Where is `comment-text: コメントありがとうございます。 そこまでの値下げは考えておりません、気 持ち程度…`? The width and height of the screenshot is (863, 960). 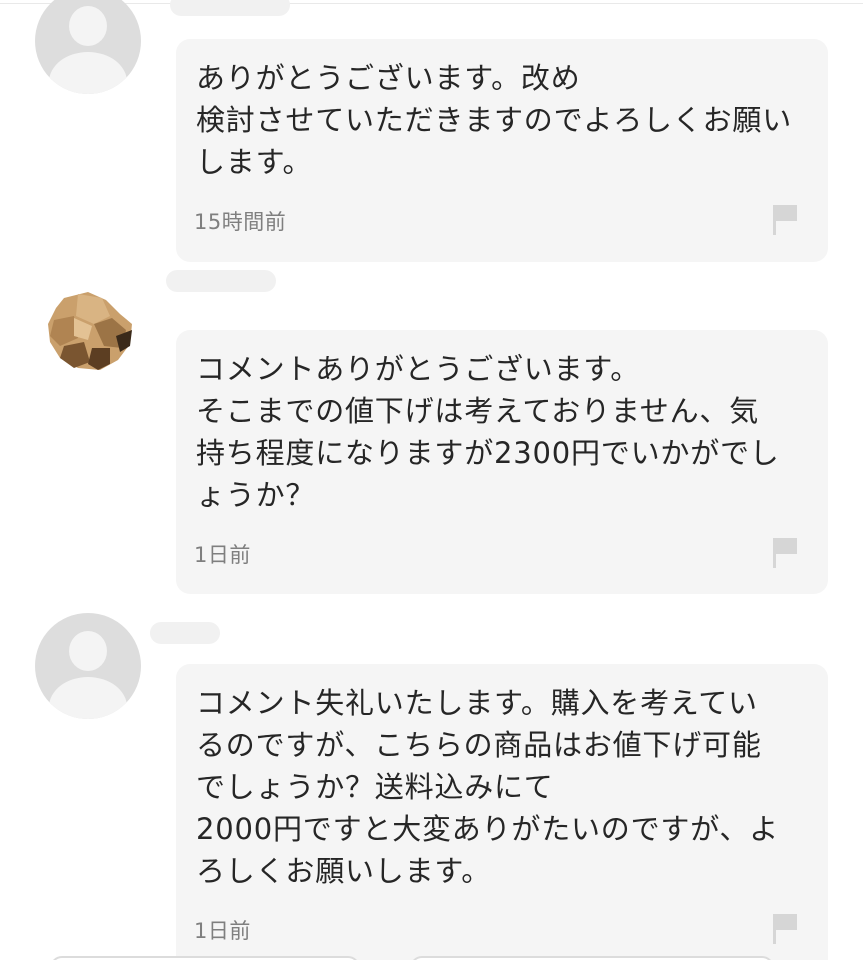 comment-text: コメントありがとうございます。 そこまでの値下げは考えておりません、気 持ち程度… is located at coordinates (506, 432).